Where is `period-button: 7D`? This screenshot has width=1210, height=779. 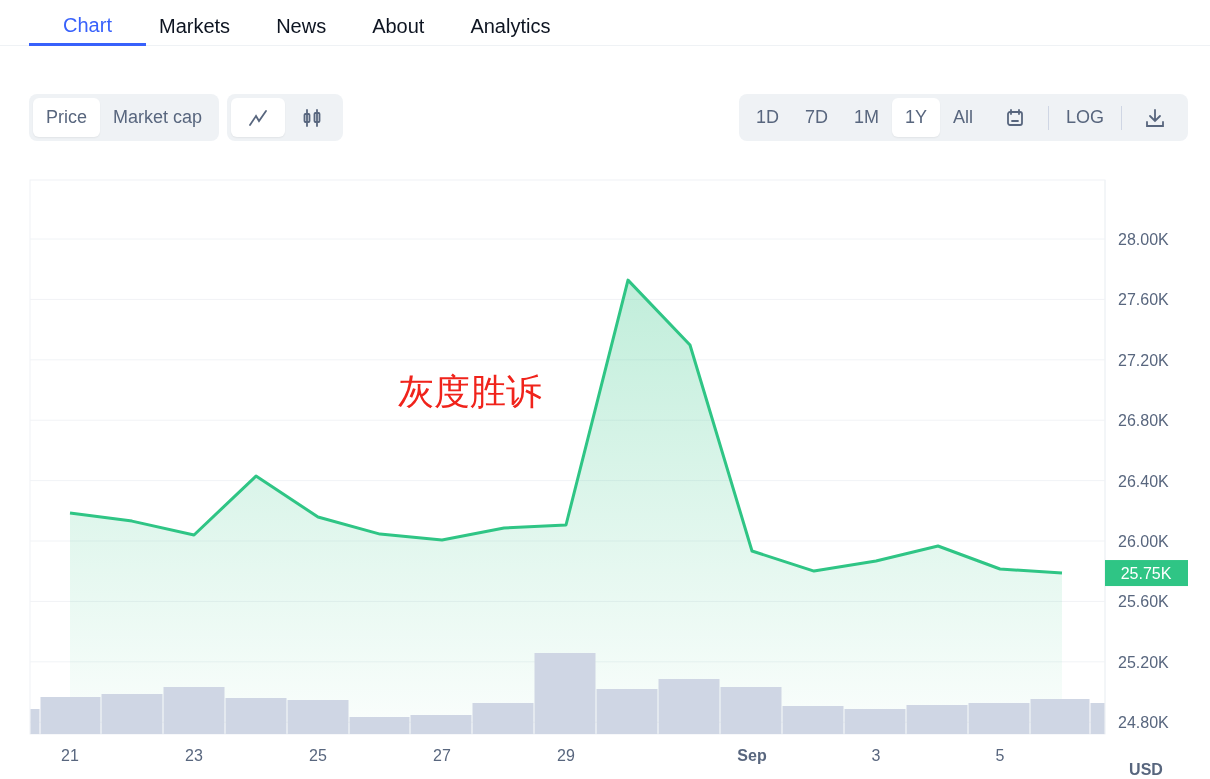
period-button: 7D is located at coordinates (816, 117).